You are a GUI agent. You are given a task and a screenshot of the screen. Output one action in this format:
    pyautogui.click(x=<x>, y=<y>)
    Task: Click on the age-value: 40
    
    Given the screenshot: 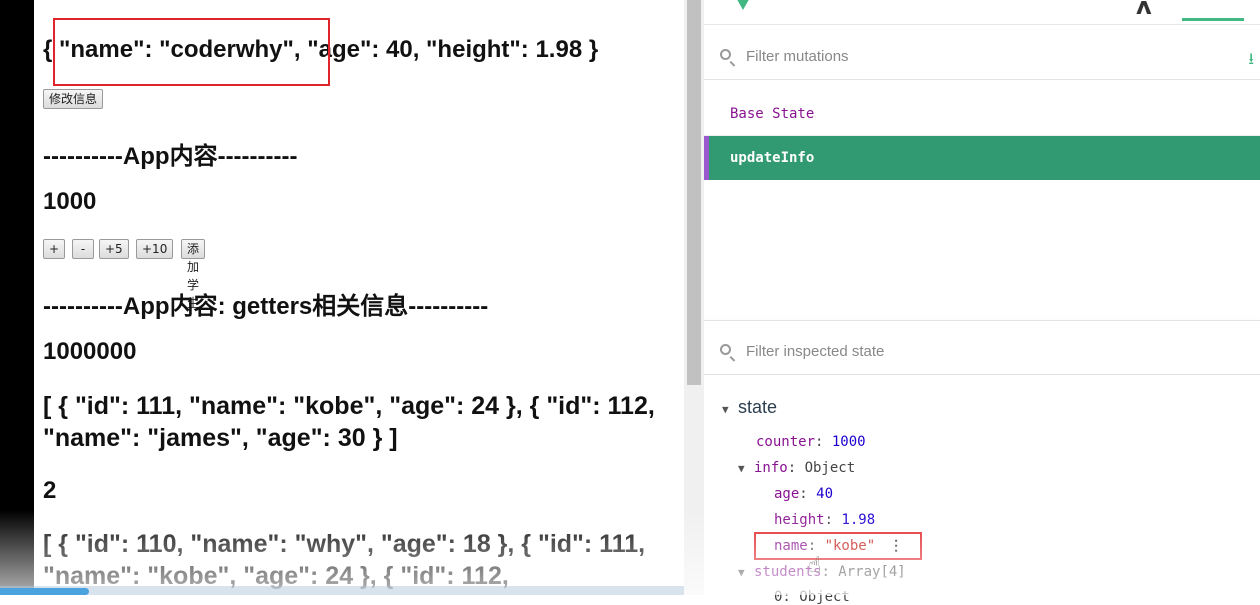 What is the action you would take?
    pyautogui.click(x=825, y=494)
    